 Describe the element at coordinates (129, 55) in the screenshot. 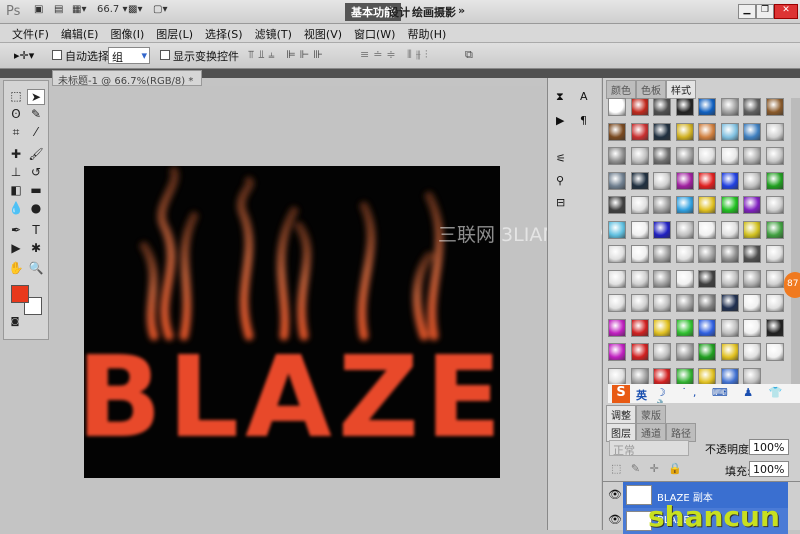

I see `auto-select-dropdown: 组 ▾` at that location.